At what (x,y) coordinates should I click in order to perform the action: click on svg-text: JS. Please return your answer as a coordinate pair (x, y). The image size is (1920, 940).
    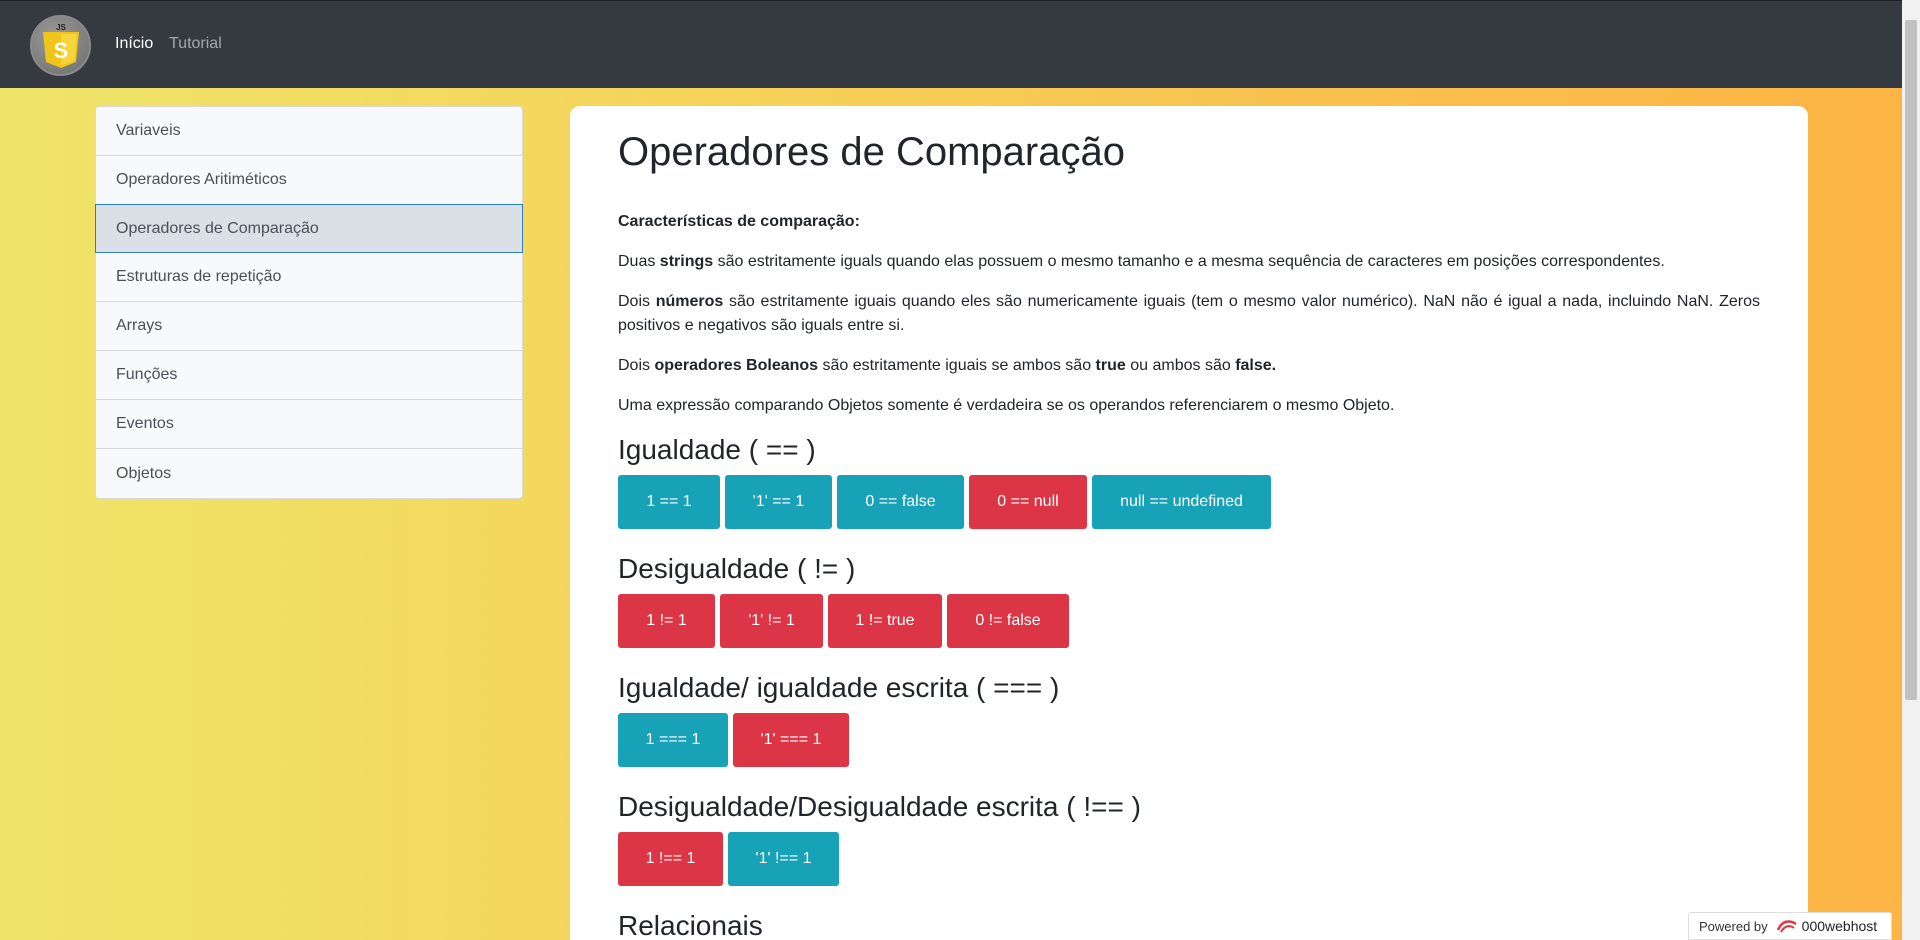
    Looking at the image, I should click on (61, 27).